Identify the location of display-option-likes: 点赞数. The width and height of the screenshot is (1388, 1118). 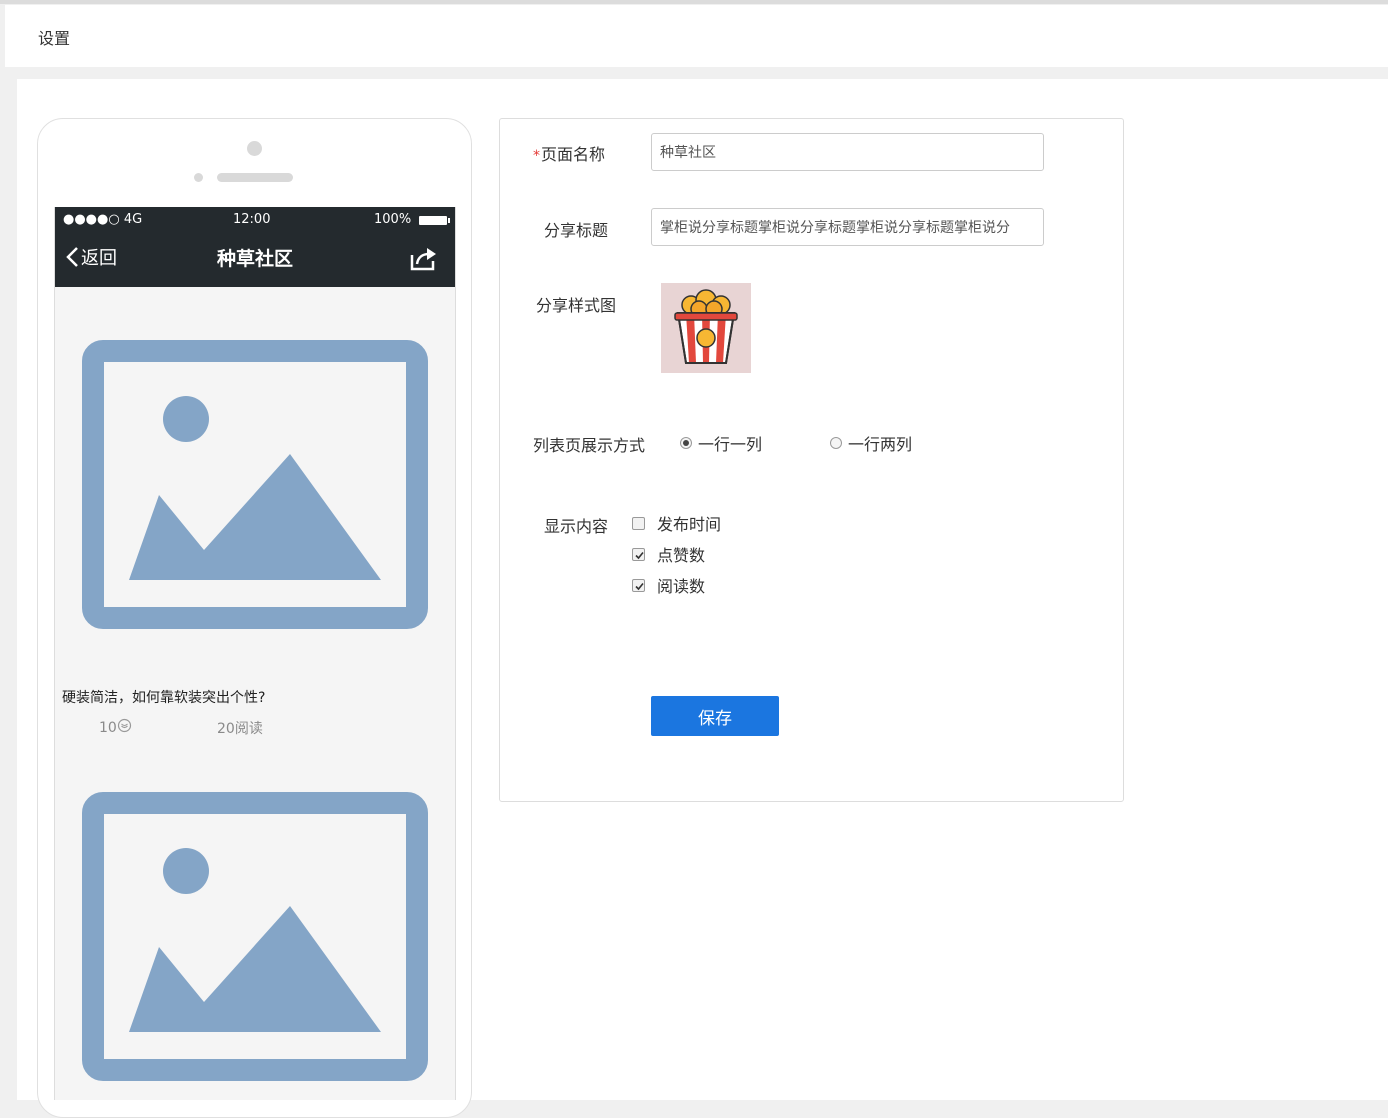
(668, 554).